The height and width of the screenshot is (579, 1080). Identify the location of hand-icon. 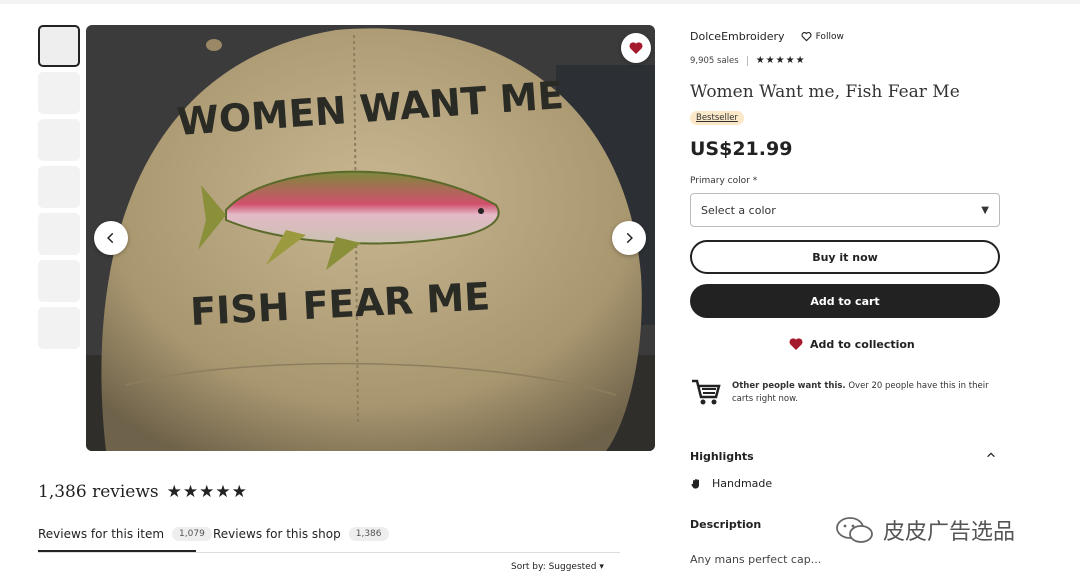
(695, 483).